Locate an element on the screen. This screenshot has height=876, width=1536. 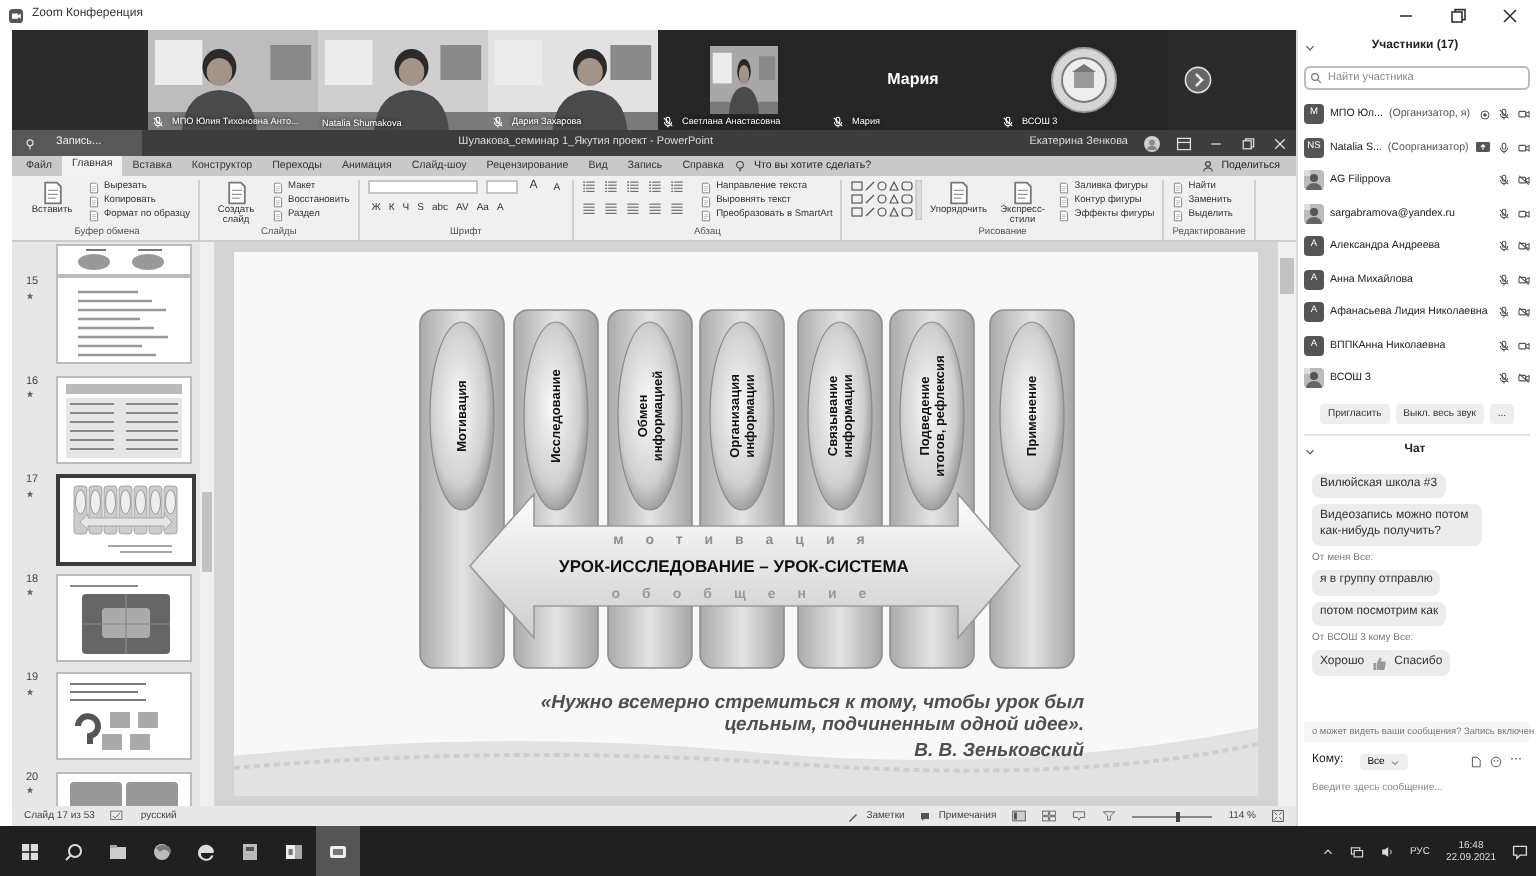
presentation-icon is located at coordinates (294, 851).